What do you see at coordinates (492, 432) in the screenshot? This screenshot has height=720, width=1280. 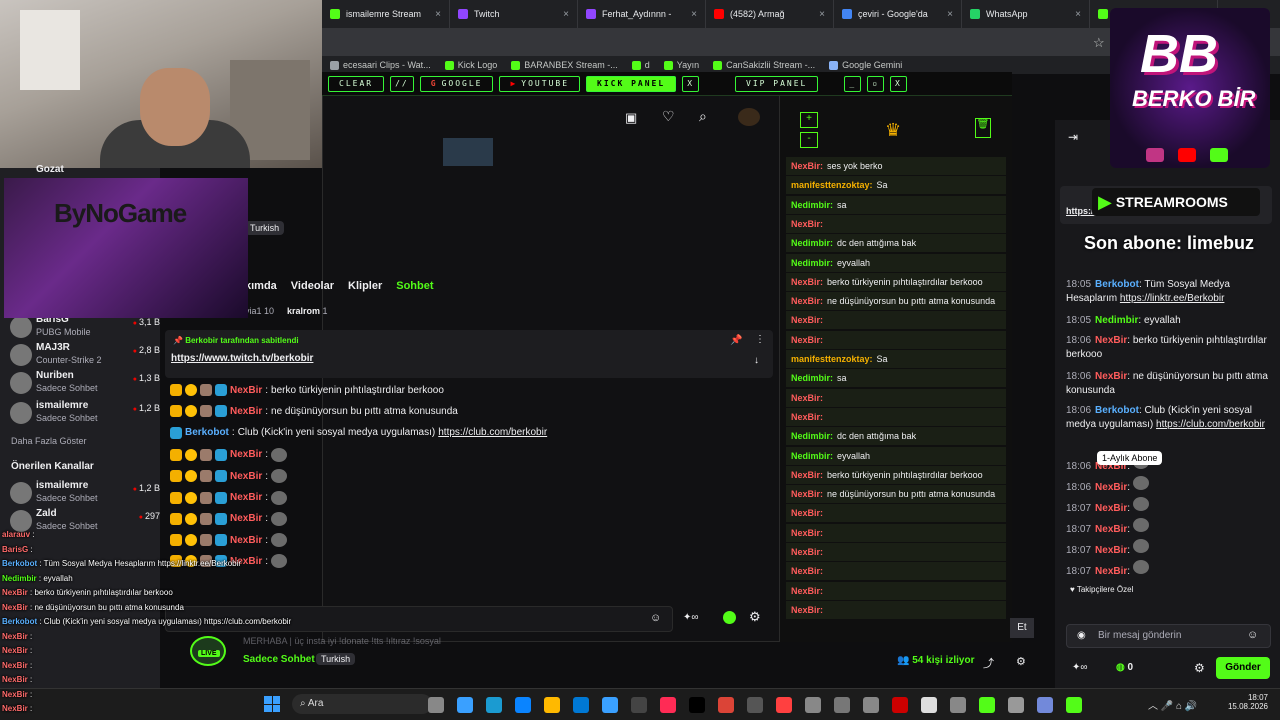 I see `chat-link: https://club.com/berkobir` at bounding box center [492, 432].